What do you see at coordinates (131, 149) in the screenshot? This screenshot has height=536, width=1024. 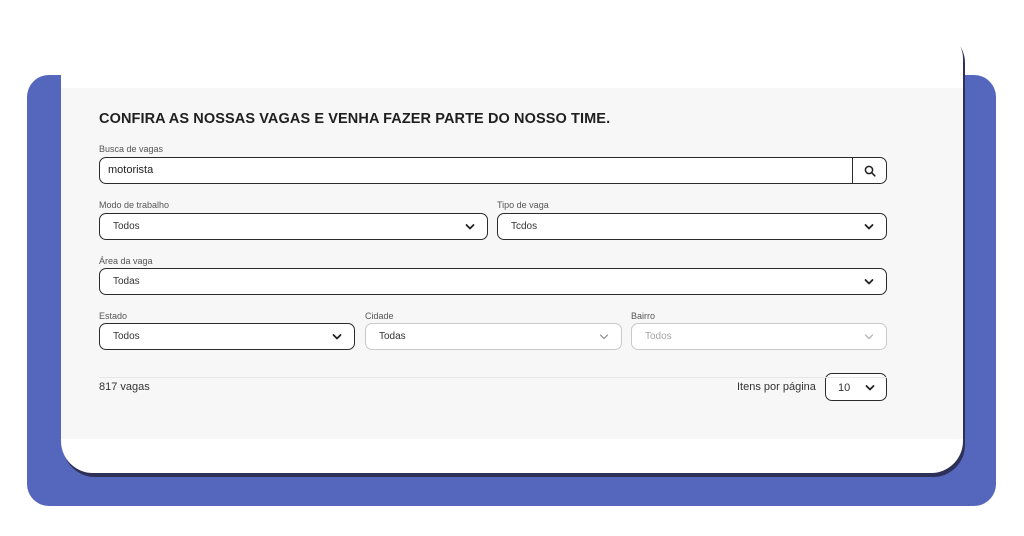 I see `search-label: Busca de vagas` at bounding box center [131, 149].